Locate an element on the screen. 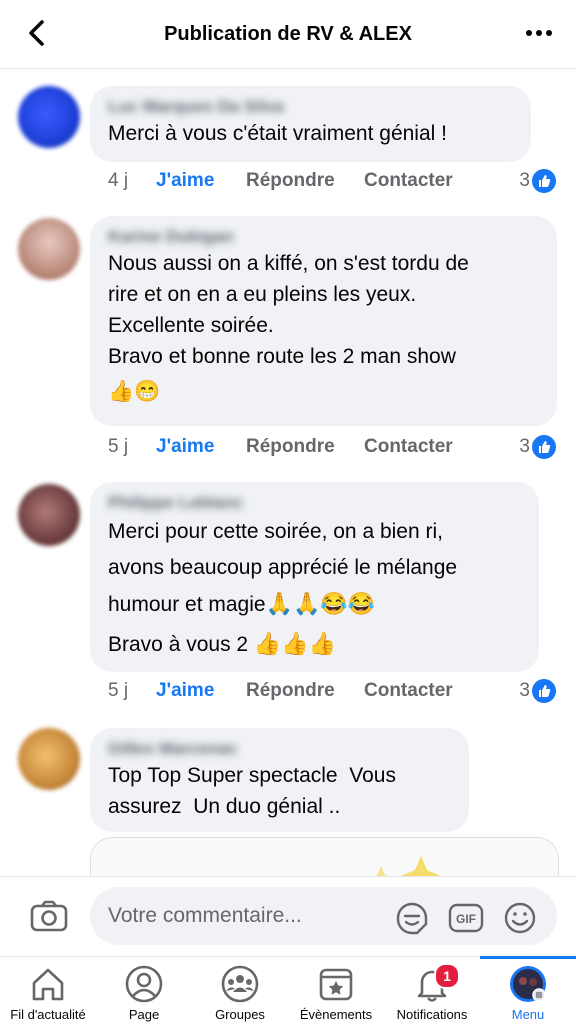 Image resolution: width=576 pixels, height=1025 pixels. tab-page: Page is located at coordinates (144, 991).